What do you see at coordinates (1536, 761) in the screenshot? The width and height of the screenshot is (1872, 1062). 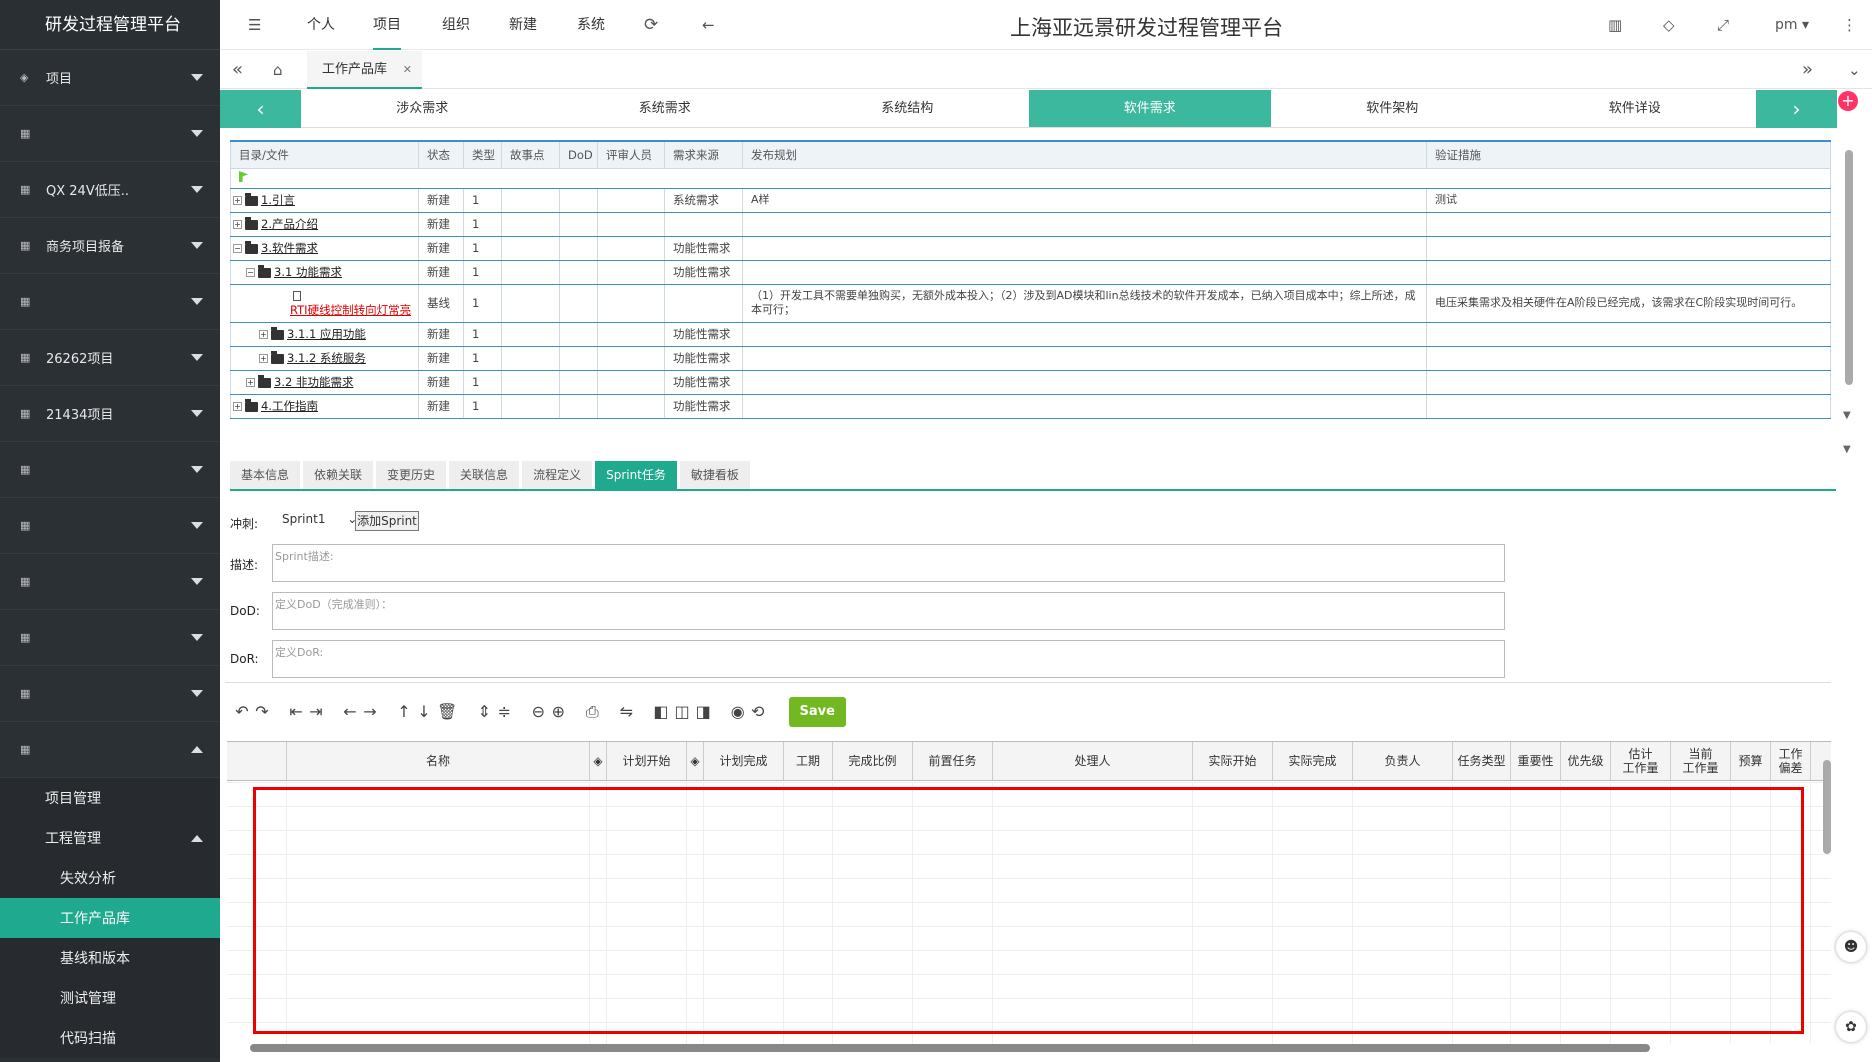 I see `grid-column-header: 重要性` at bounding box center [1536, 761].